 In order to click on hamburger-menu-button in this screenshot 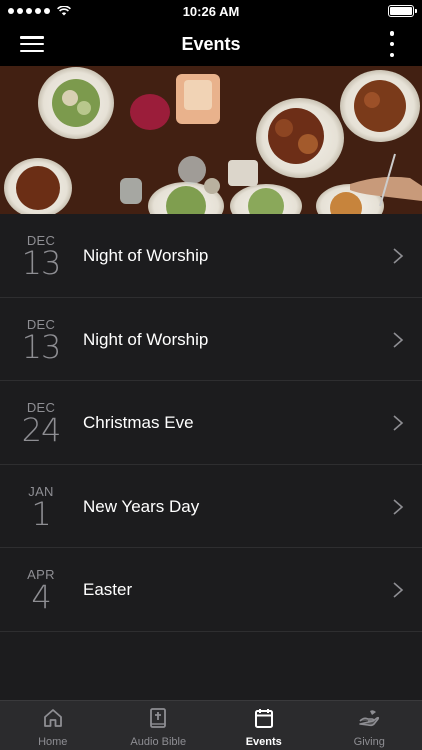, I will do `click(32, 44)`.